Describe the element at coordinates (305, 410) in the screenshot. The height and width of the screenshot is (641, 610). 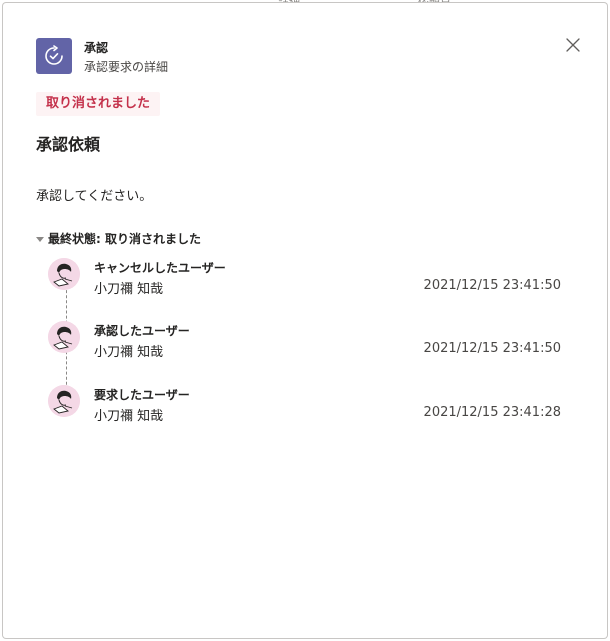
I see `timeline-entry: 要求したユーザー 小刀禰 知哉 2021/12/15 23:41:28` at that location.